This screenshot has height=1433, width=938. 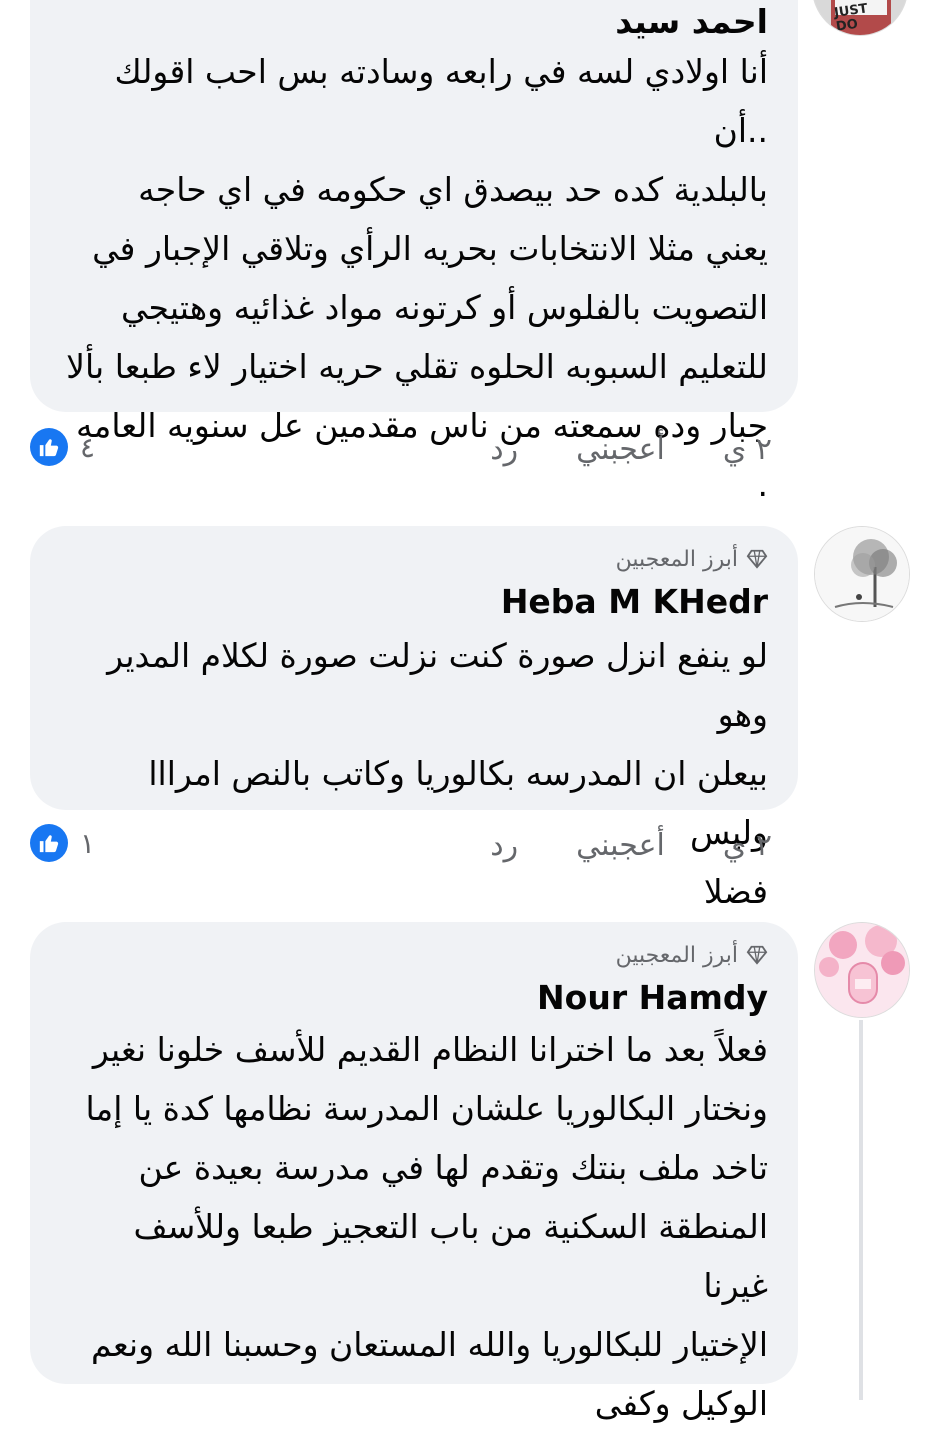 What do you see at coordinates (414, 22) in the screenshot?
I see `comment-author: احمد سيد` at bounding box center [414, 22].